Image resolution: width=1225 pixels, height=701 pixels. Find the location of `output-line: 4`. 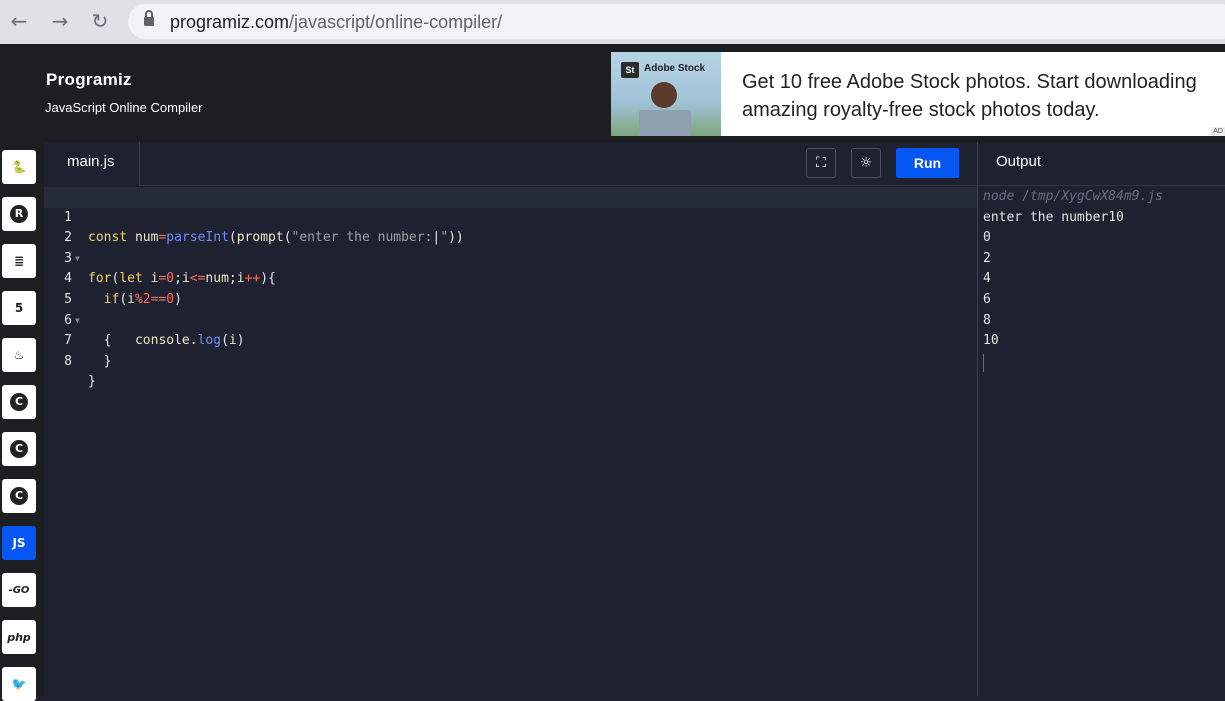

output-line: 4 is located at coordinates (987, 279).